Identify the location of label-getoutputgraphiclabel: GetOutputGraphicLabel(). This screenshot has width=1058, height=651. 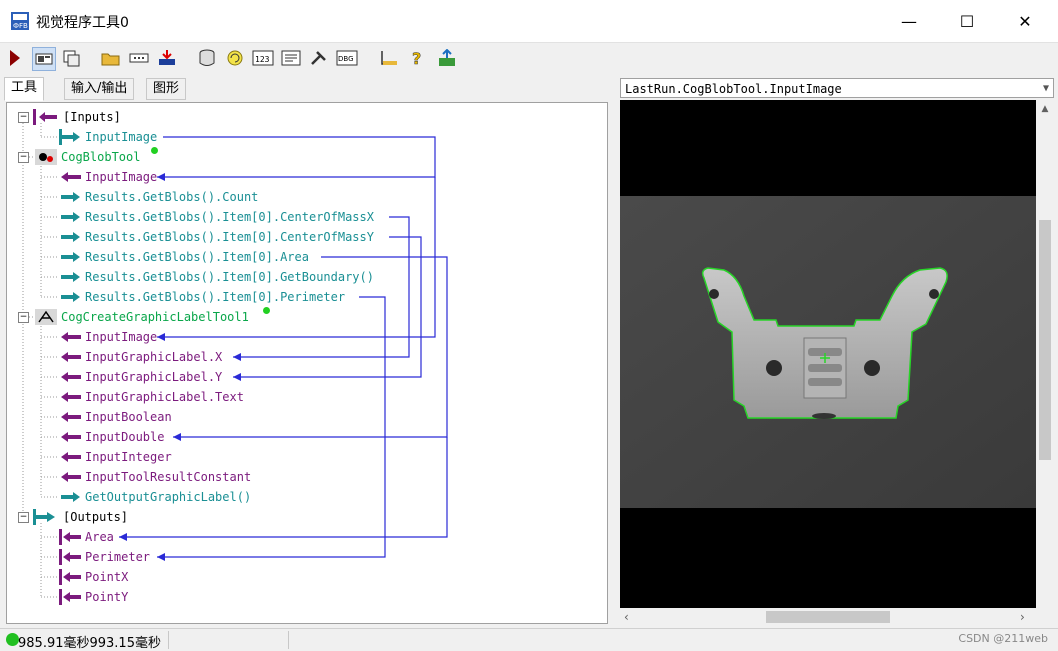
(168, 497).